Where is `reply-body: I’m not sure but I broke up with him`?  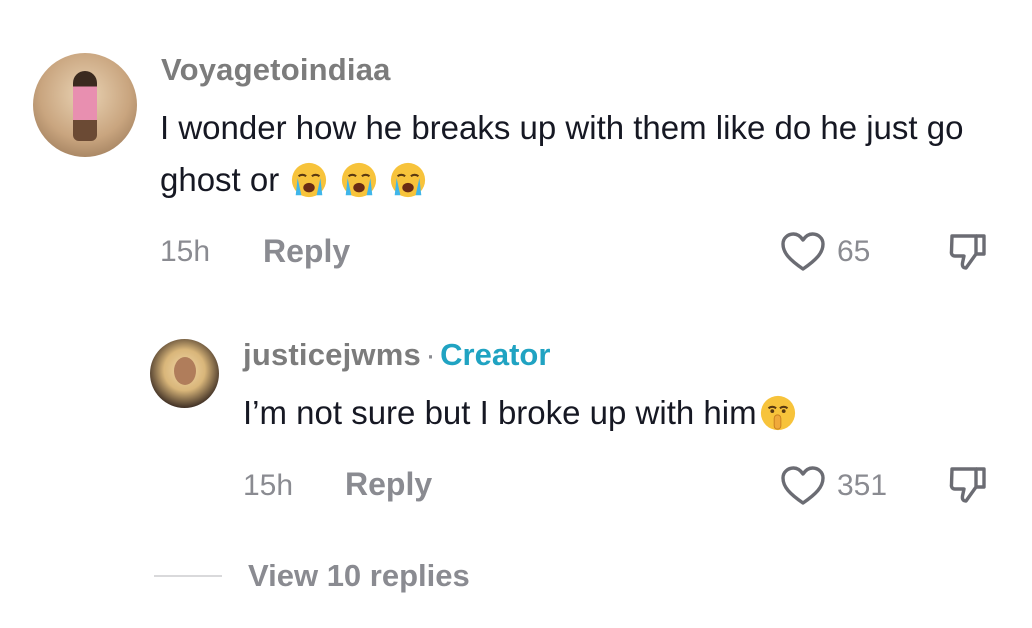 reply-body: I’m not sure but I broke up with him is located at coordinates (500, 412).